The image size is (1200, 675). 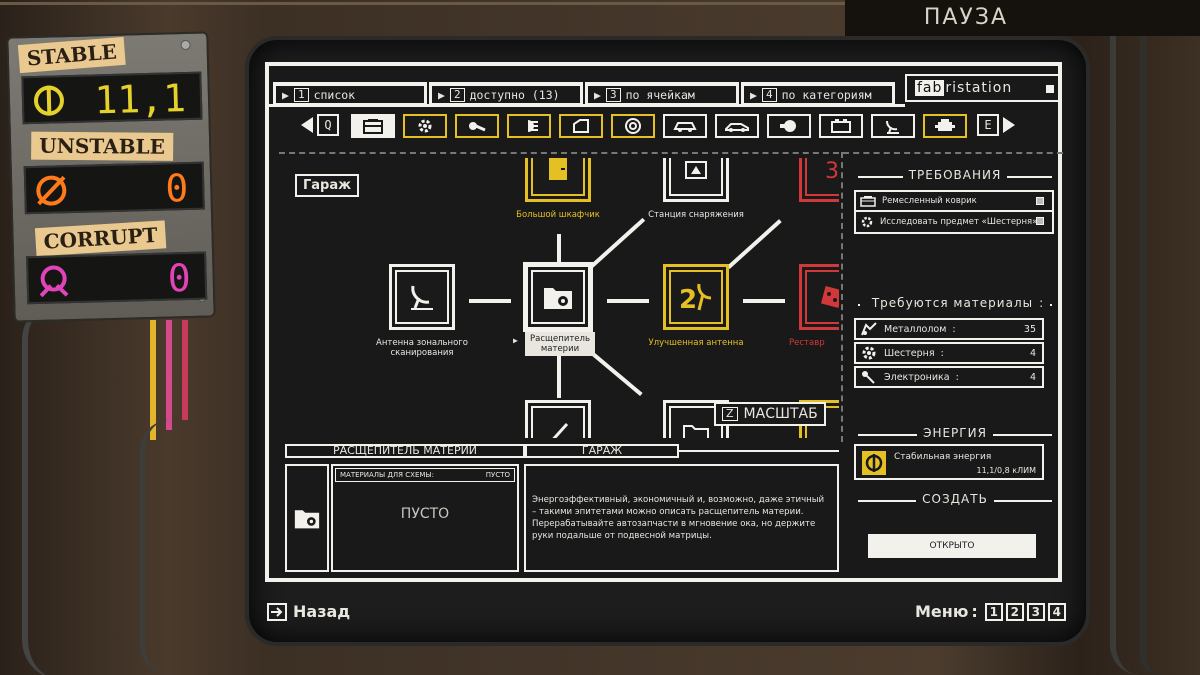 I want to click on zoom-control: Z МАСШТАБ, so click(x=770, y=414).